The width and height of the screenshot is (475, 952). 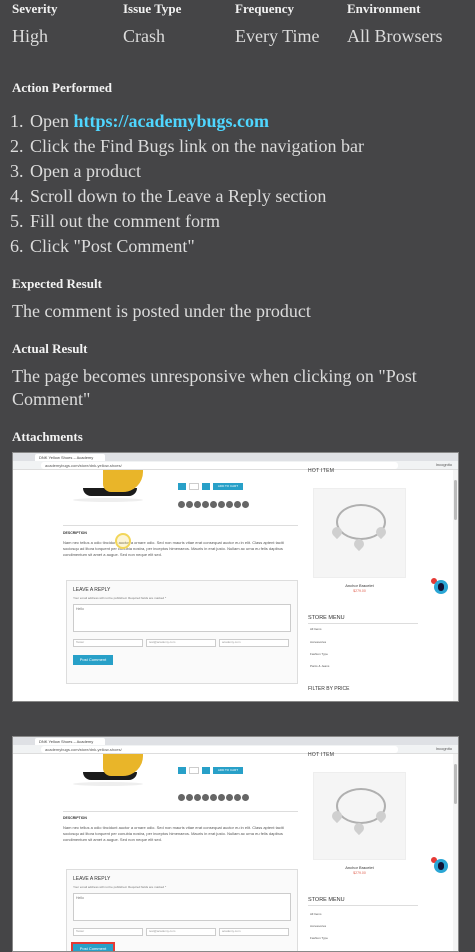 What do you see at coordinates (57, 283) in the screenshot?
I see `expected-result-title: Expected Result` at bounding box center [57, 283].